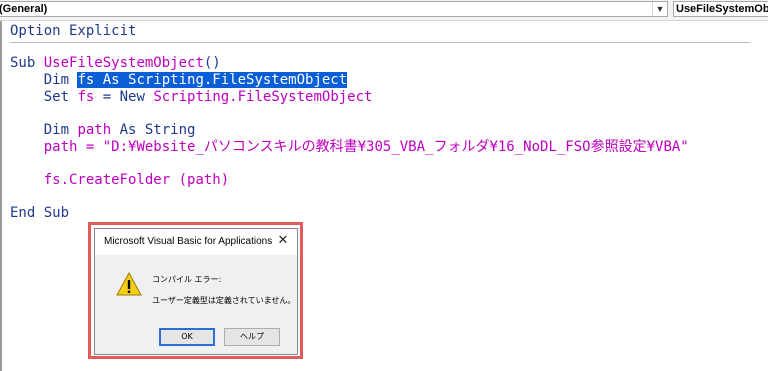 This screenshot has height=371, width=768. I want to click on keyword: As, so click(124, 130).